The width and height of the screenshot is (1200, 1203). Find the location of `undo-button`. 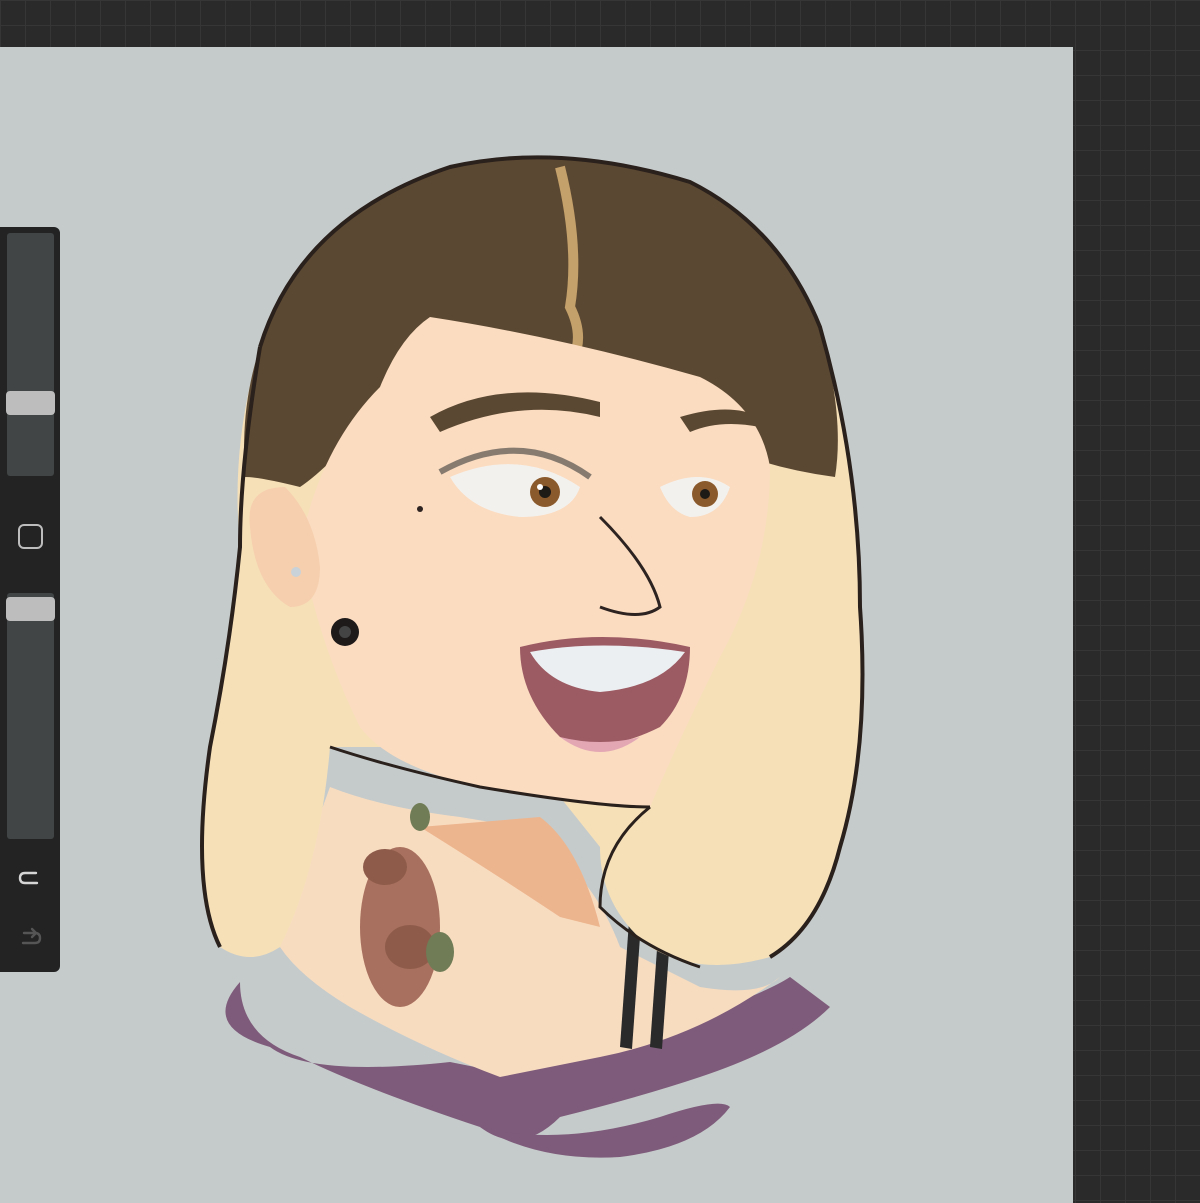

undo-button is located at coordinates (22, 876).